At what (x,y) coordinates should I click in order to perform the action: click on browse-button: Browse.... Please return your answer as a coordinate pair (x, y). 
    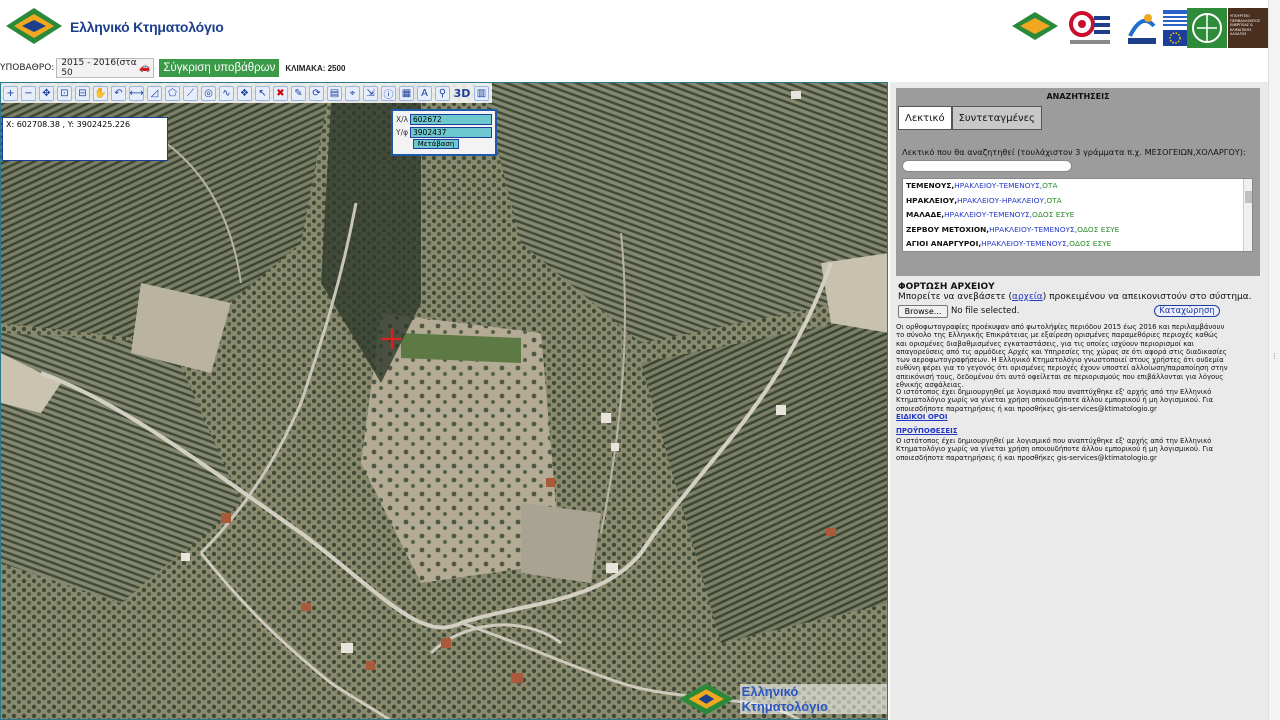
    Looking at the image, I should click on (923, 311).